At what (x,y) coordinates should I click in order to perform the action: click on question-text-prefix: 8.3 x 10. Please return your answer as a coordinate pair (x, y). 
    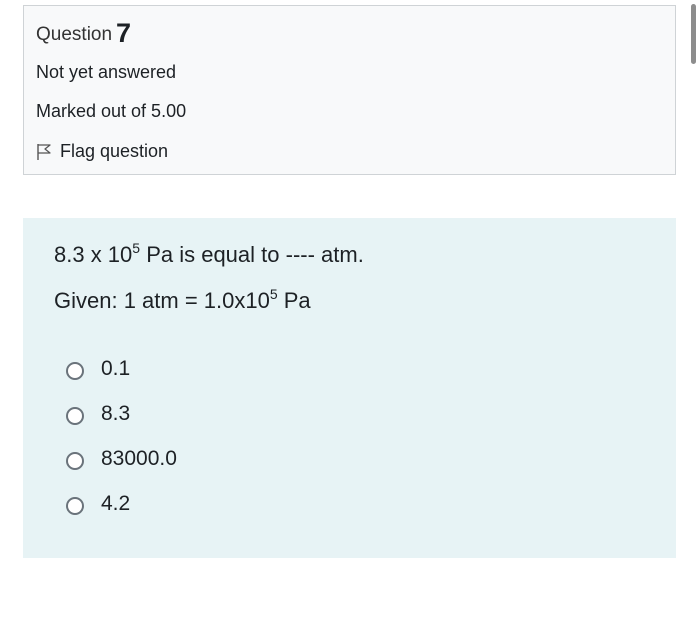
    Looking at the image, I should click on (93, 254).